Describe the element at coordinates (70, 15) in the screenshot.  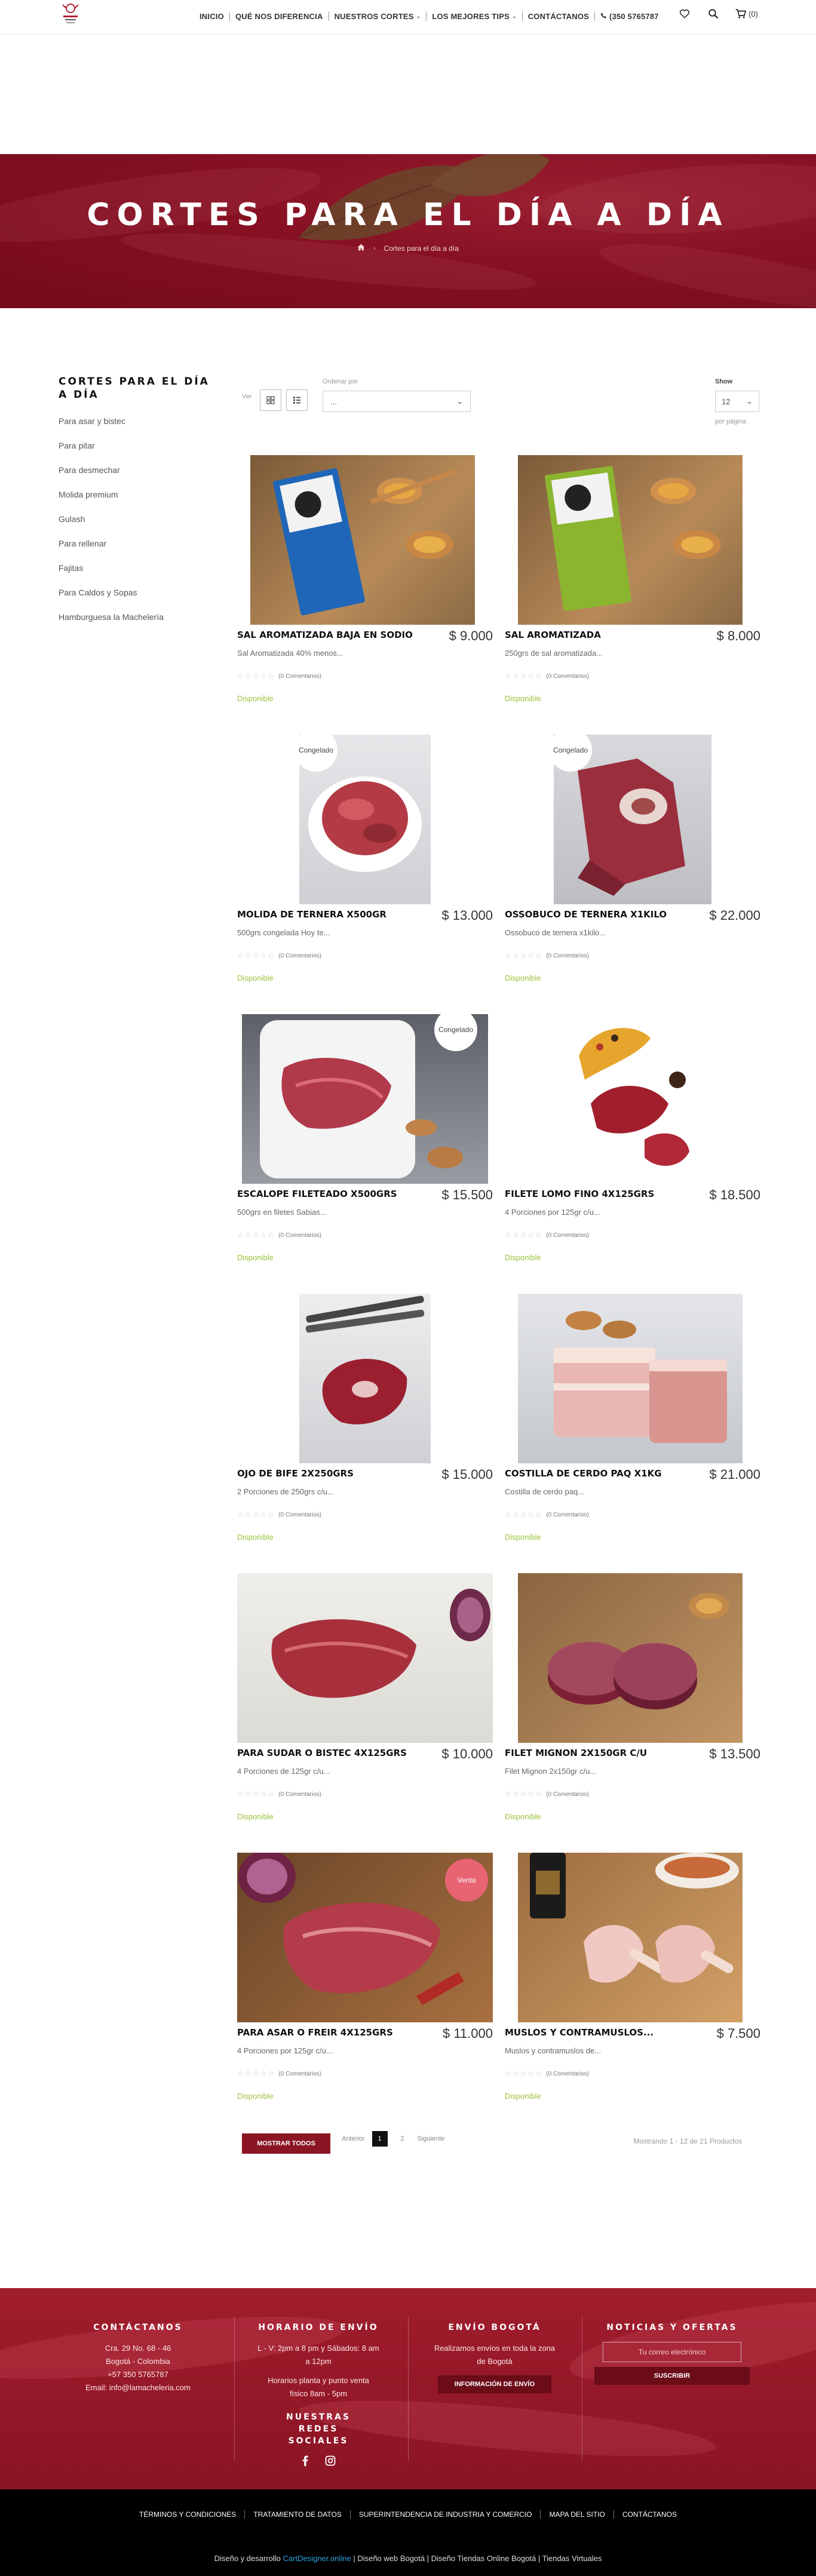
I see `logo` at that location.